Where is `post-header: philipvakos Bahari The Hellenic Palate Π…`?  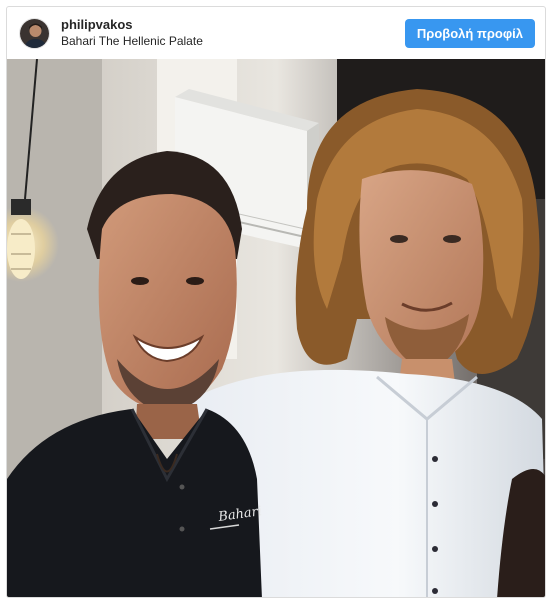
post-header: philipvakos Bahari The Hellenic Palate Π… is located at coordinates (276, 33).